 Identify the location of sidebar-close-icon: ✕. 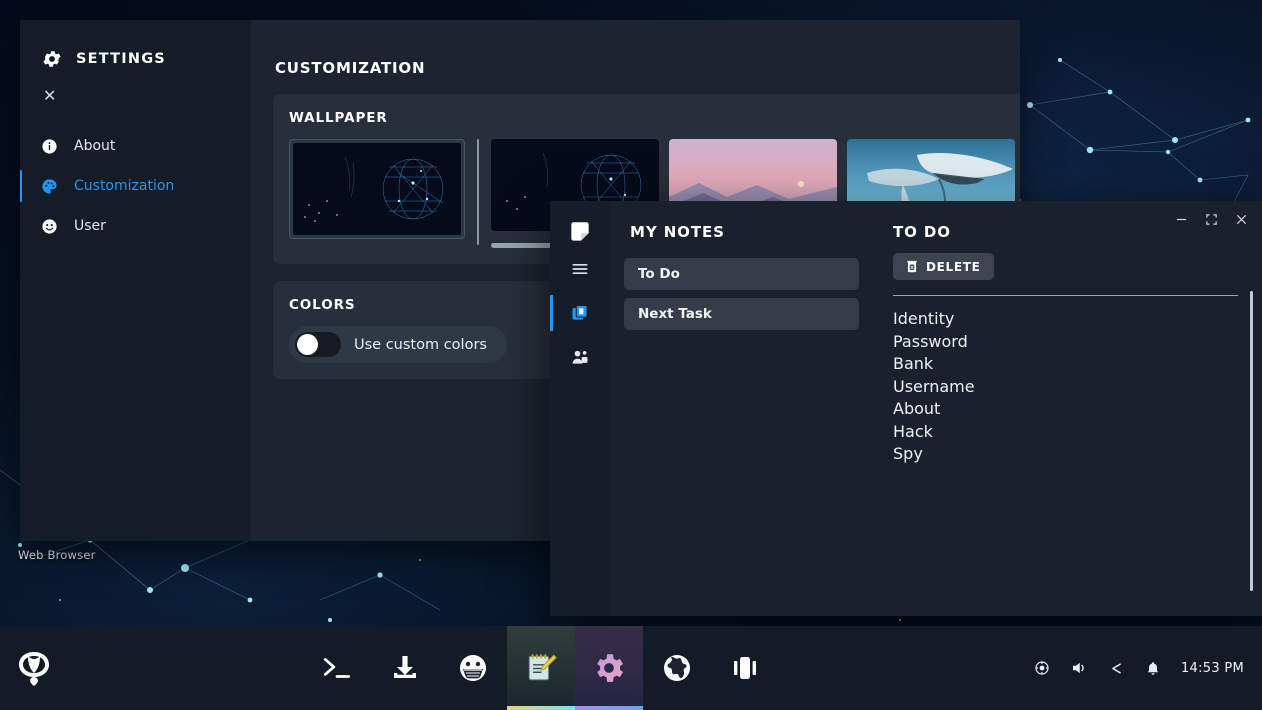
(50, 96).